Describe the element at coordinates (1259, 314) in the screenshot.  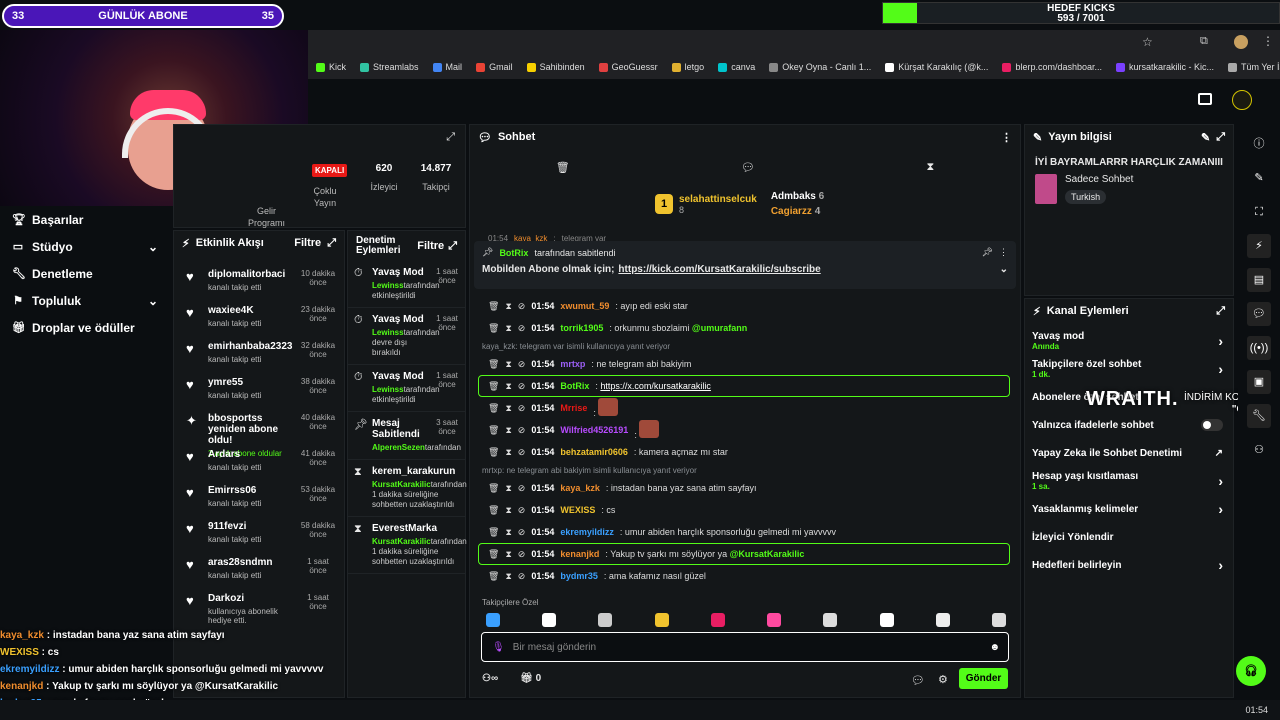
I see `chat-icon: 💬︎` at that location.